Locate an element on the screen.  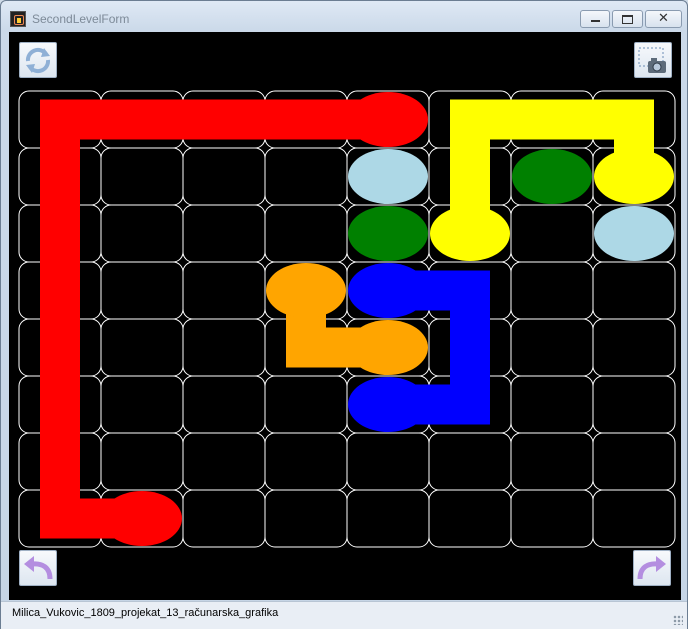
refresh-icon is located at coordinates (38, 60).